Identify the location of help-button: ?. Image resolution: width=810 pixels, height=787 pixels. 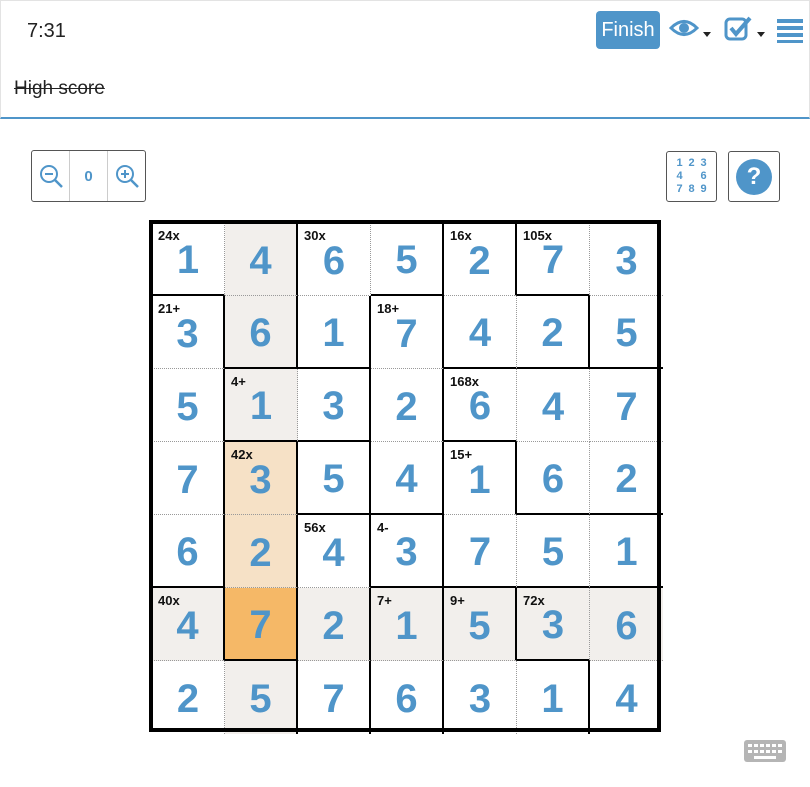
(754, 176).